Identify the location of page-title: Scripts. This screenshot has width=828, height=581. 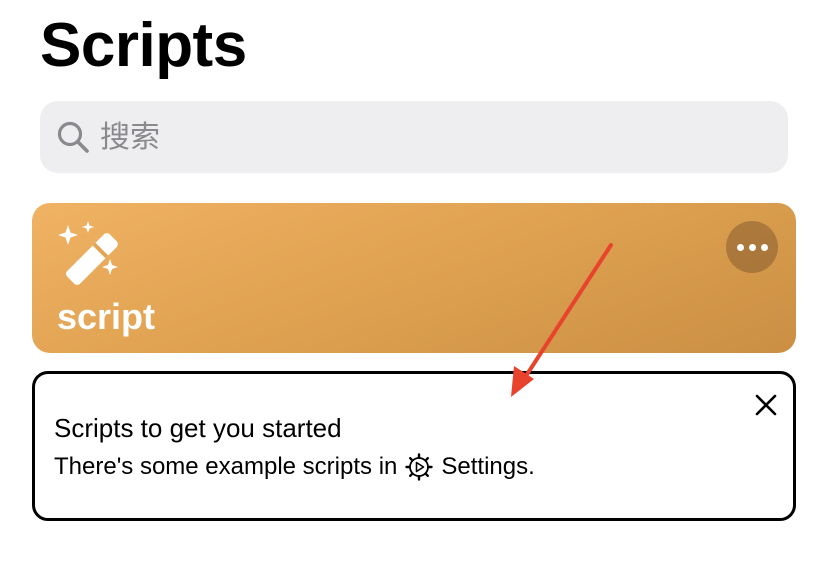
(143, 45).